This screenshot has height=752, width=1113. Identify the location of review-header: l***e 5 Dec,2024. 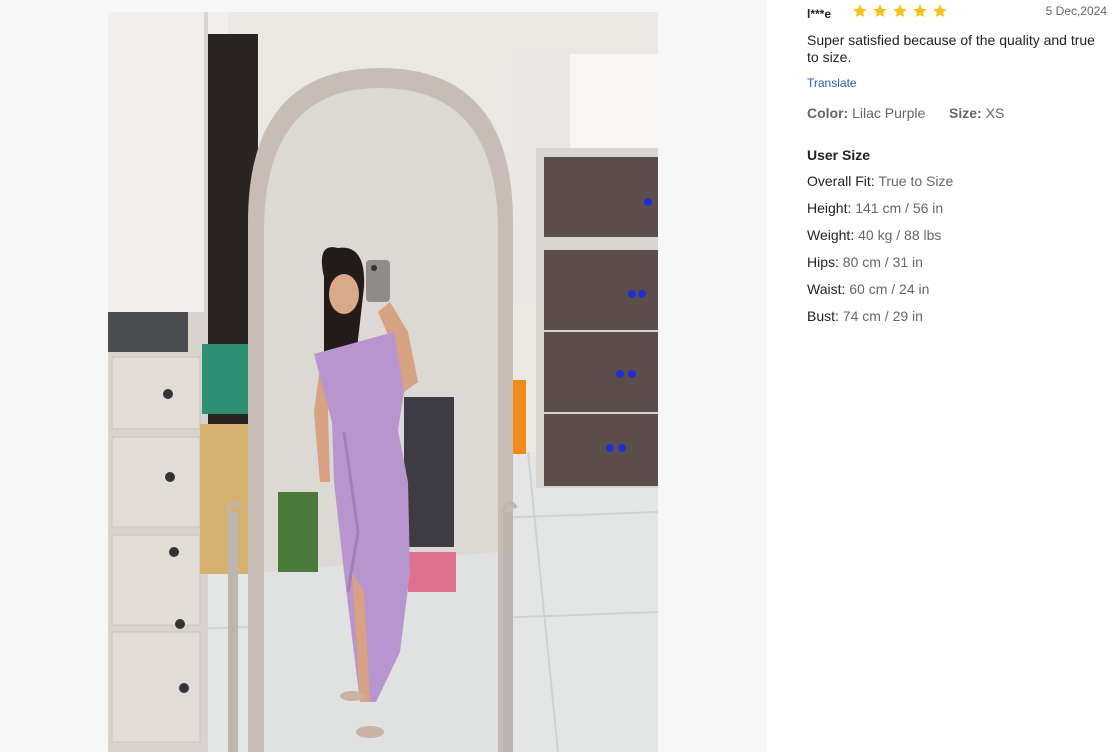
(957, 13).